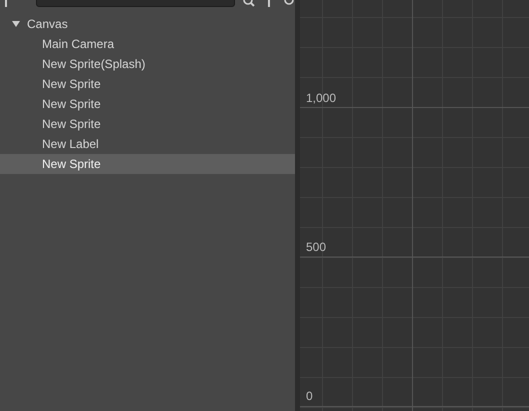 This screenshot has height=411, width=529. What do you see at coordinates (147, 44) in the screenshot?
I see `tree-item: Main Camera` at bounding box center [147, 44].